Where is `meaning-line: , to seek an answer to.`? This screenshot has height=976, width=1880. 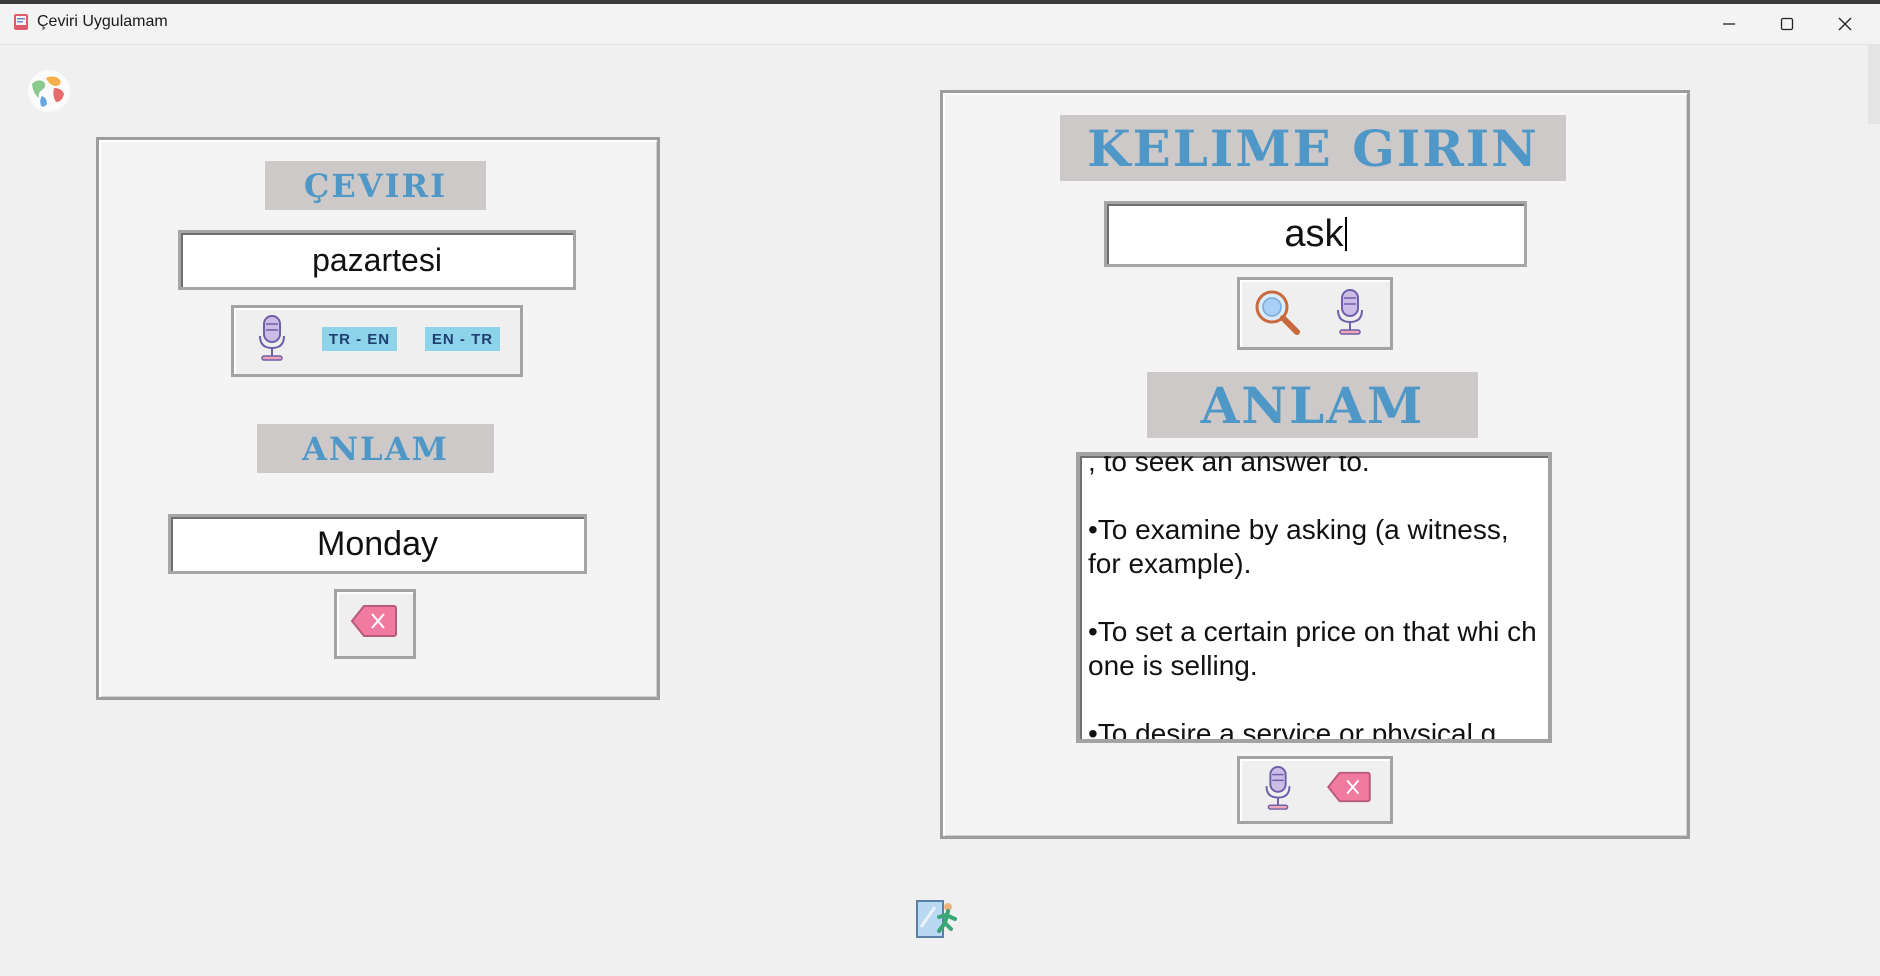
meaning-line: , to seek an answer to. is located at coordinates (1229, 464).